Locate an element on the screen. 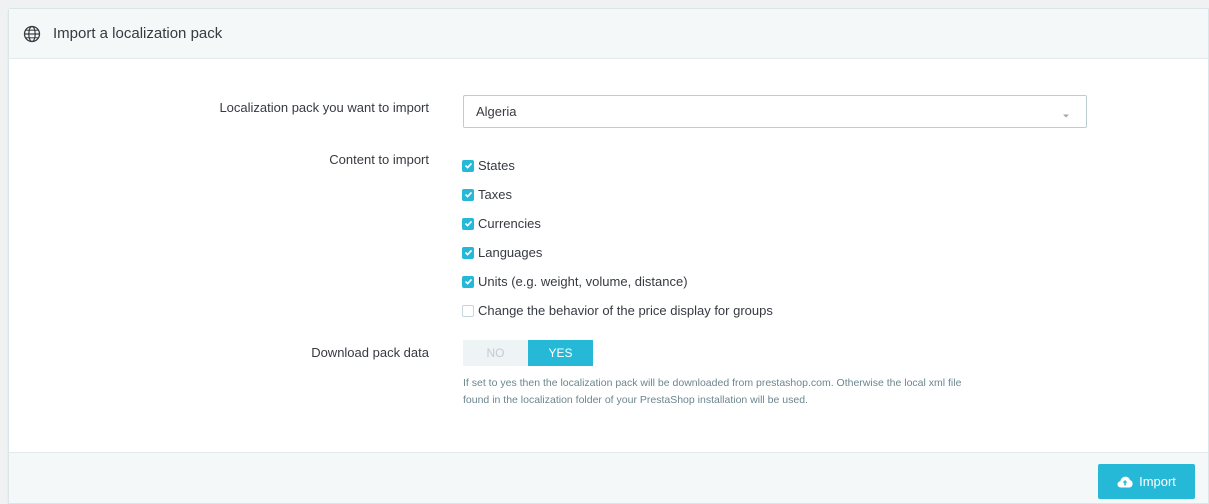 This screenshot has width=1209, height=504. checkbox-currencies: Currencies is located at coordinates (617, 223).